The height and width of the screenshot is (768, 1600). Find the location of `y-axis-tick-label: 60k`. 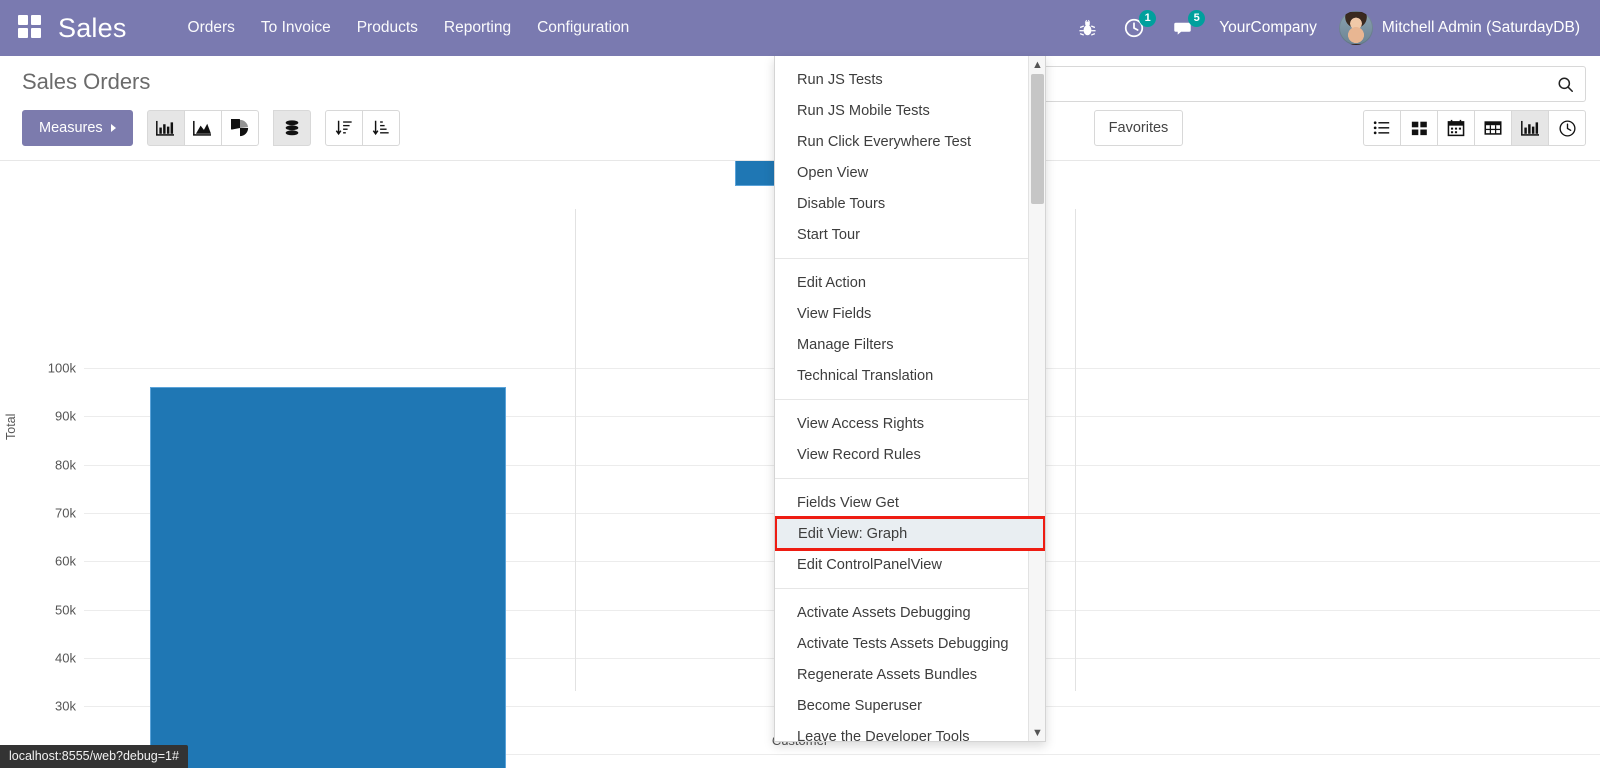

y-axis-tick-label: 60k is located at coordinates (65, 561).